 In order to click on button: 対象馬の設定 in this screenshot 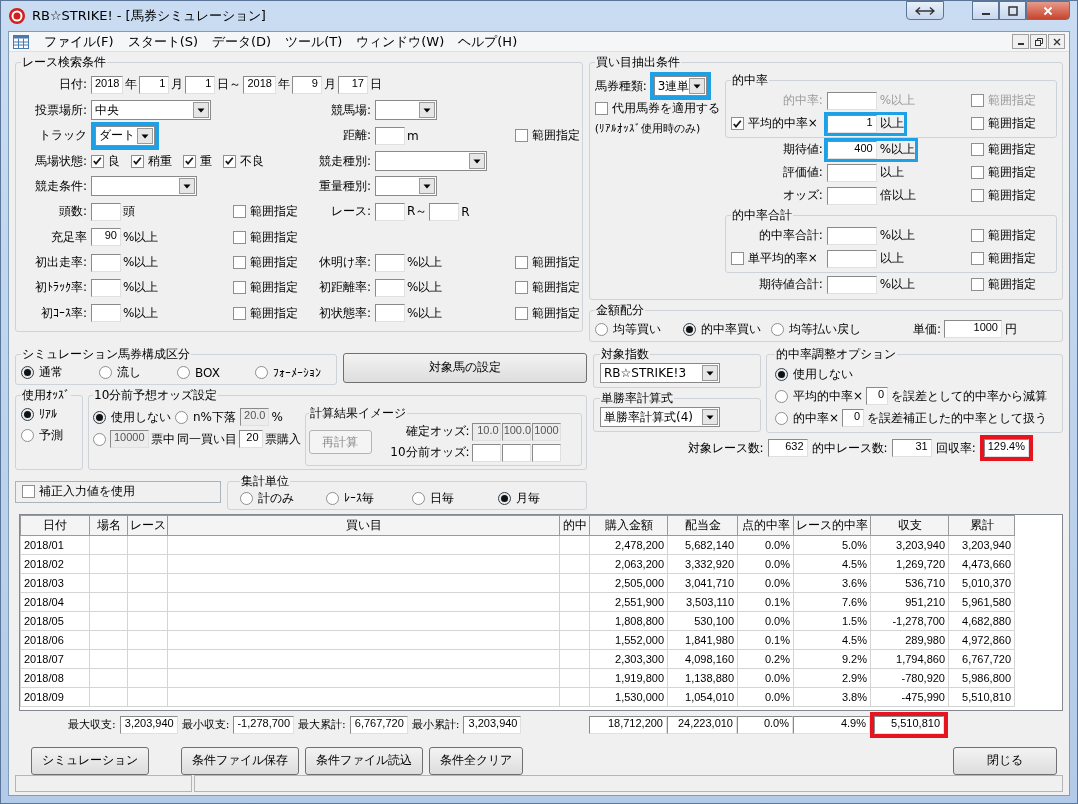, I will do `click(465, 367)`.